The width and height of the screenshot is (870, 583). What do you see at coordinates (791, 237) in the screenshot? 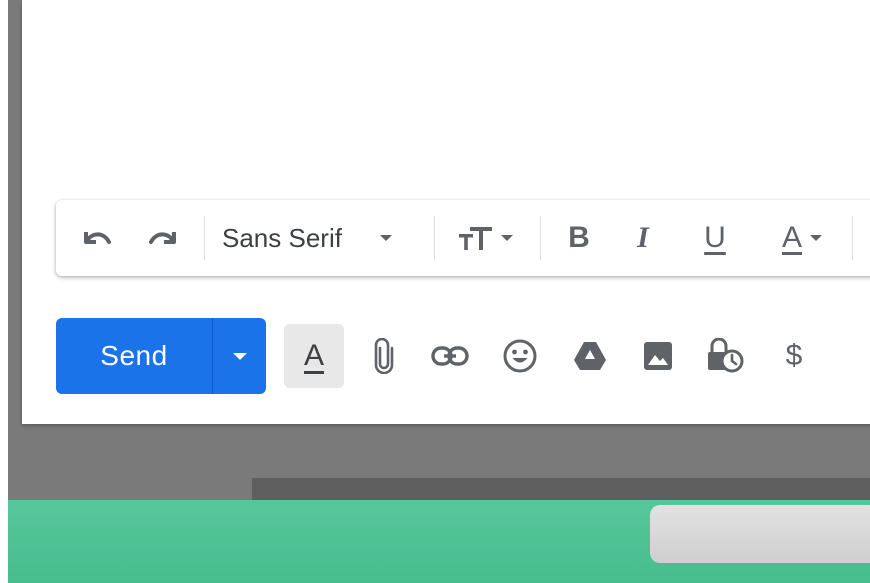
I see `text-color-label: A` at bounding box center [791, 237].